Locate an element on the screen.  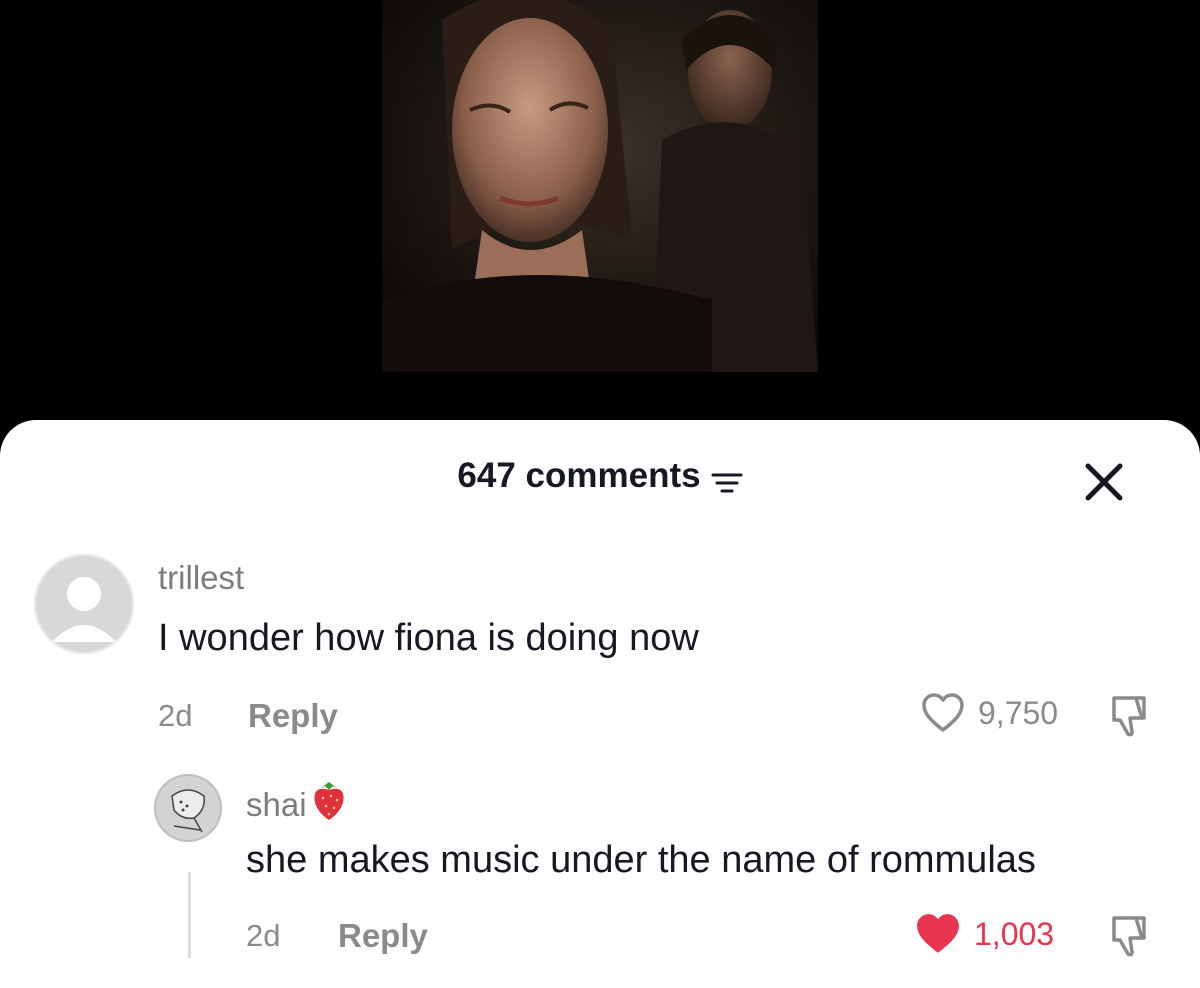
close-button is located at coordinates (1104, 482).